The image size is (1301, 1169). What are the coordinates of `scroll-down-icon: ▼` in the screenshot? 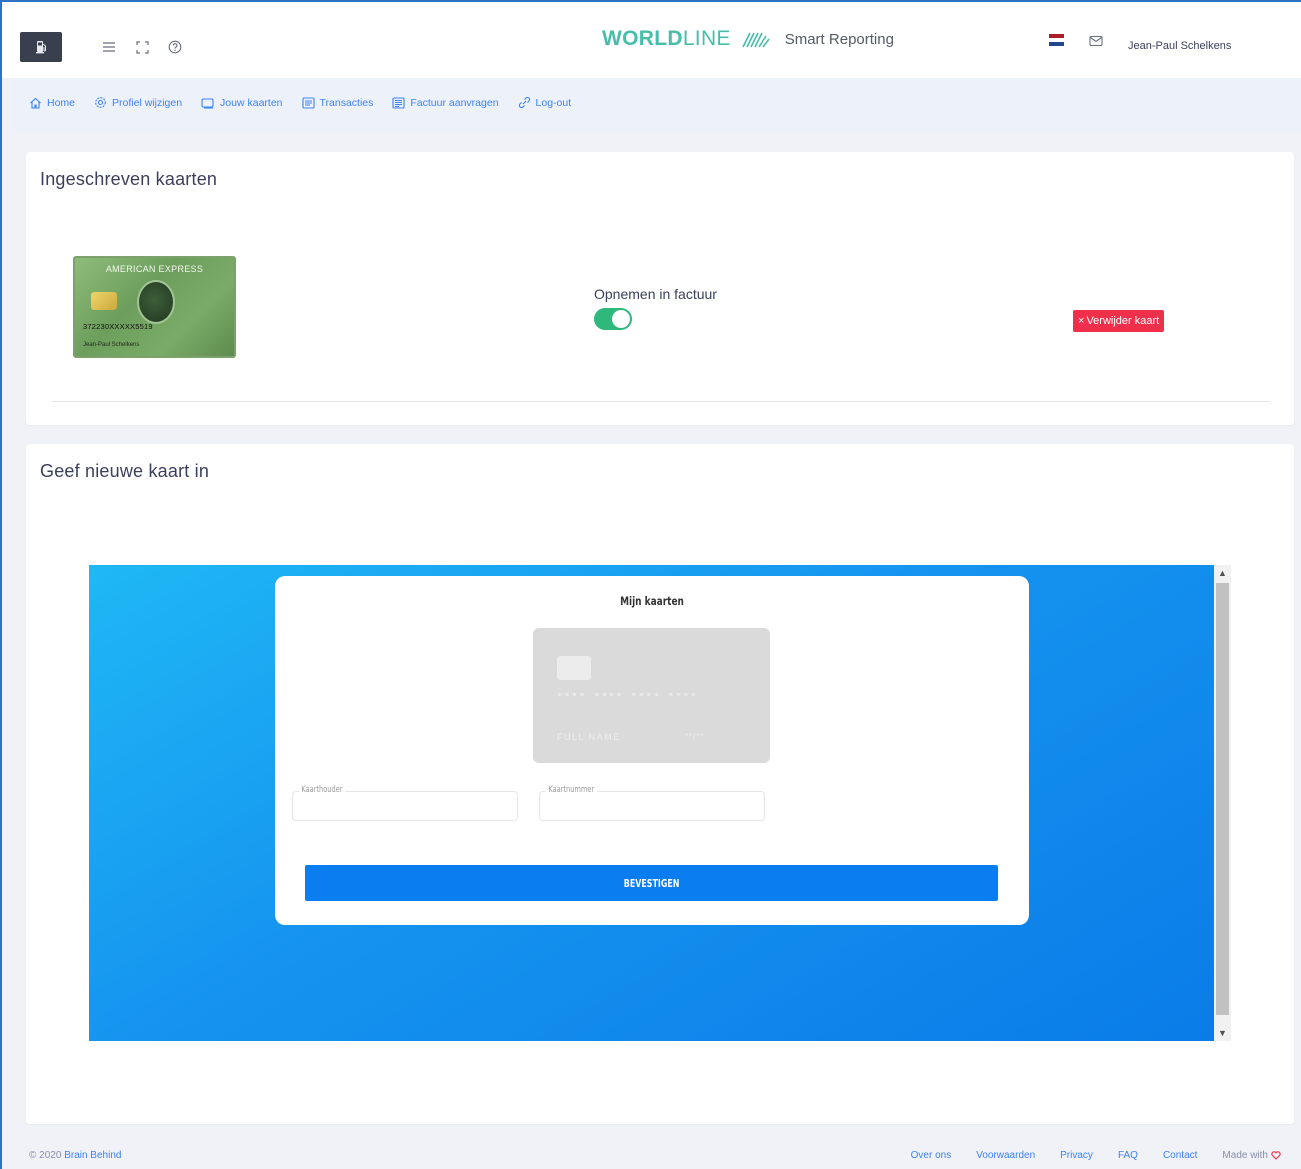 It's located at (1222, 1033).